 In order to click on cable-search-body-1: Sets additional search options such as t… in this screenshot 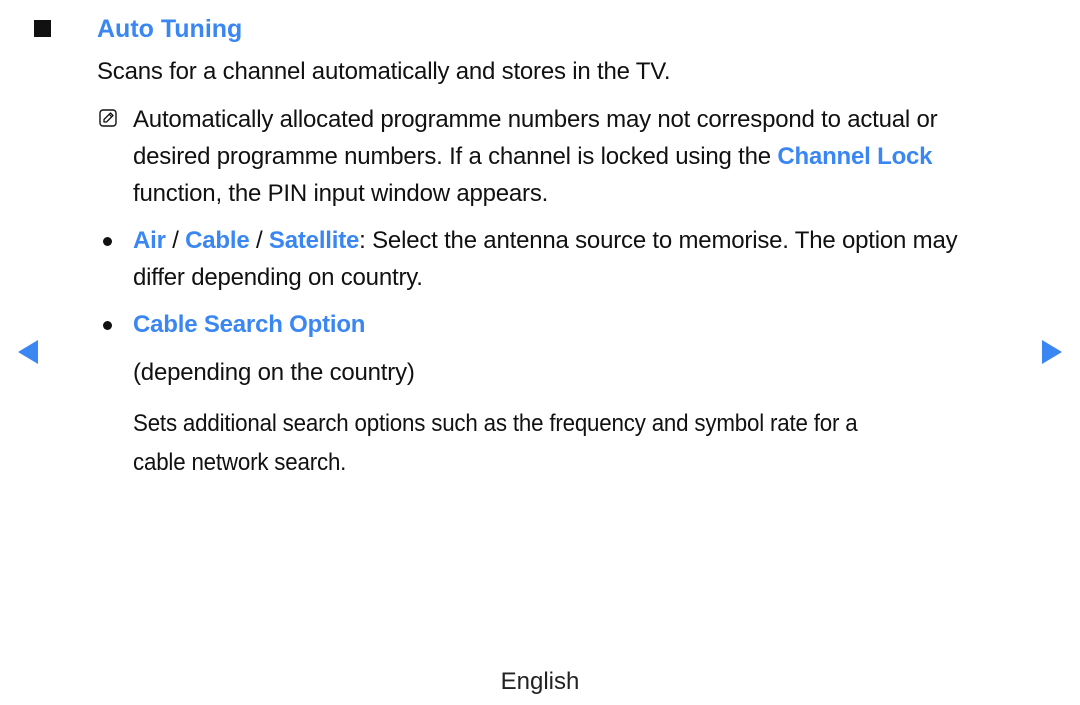, I will do `click(495, 423)`.